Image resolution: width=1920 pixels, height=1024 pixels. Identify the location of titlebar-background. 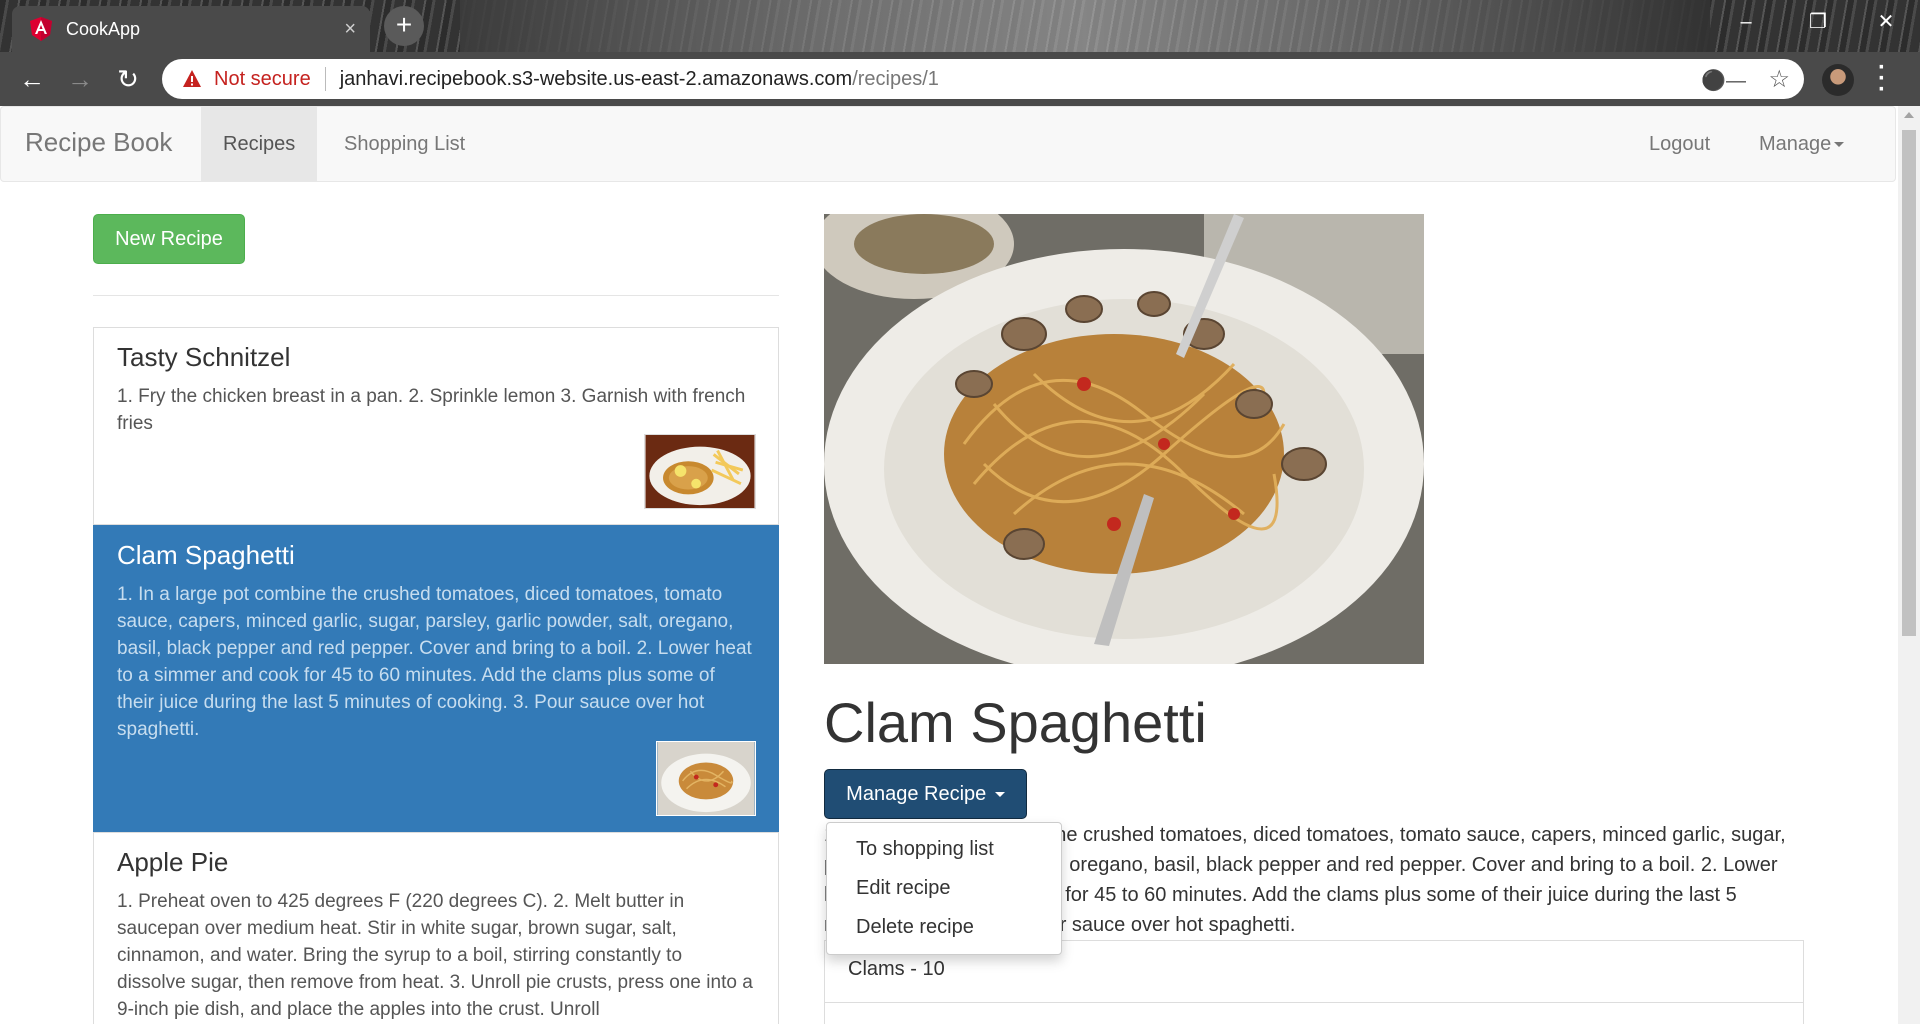
(1085, 26).